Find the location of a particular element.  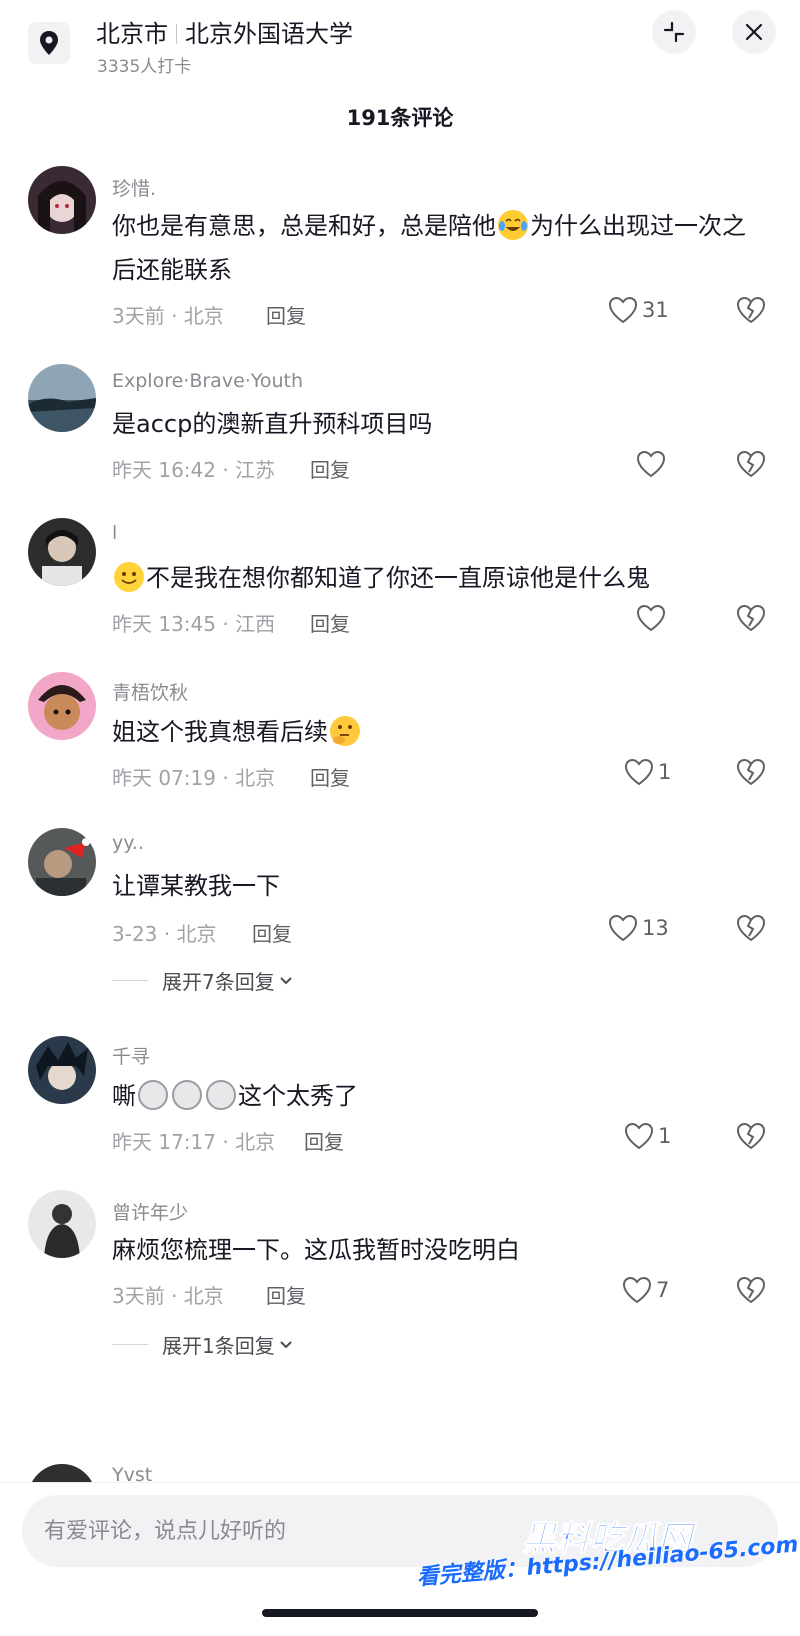

like-count: 7 is located at coordinates (663, 1290).